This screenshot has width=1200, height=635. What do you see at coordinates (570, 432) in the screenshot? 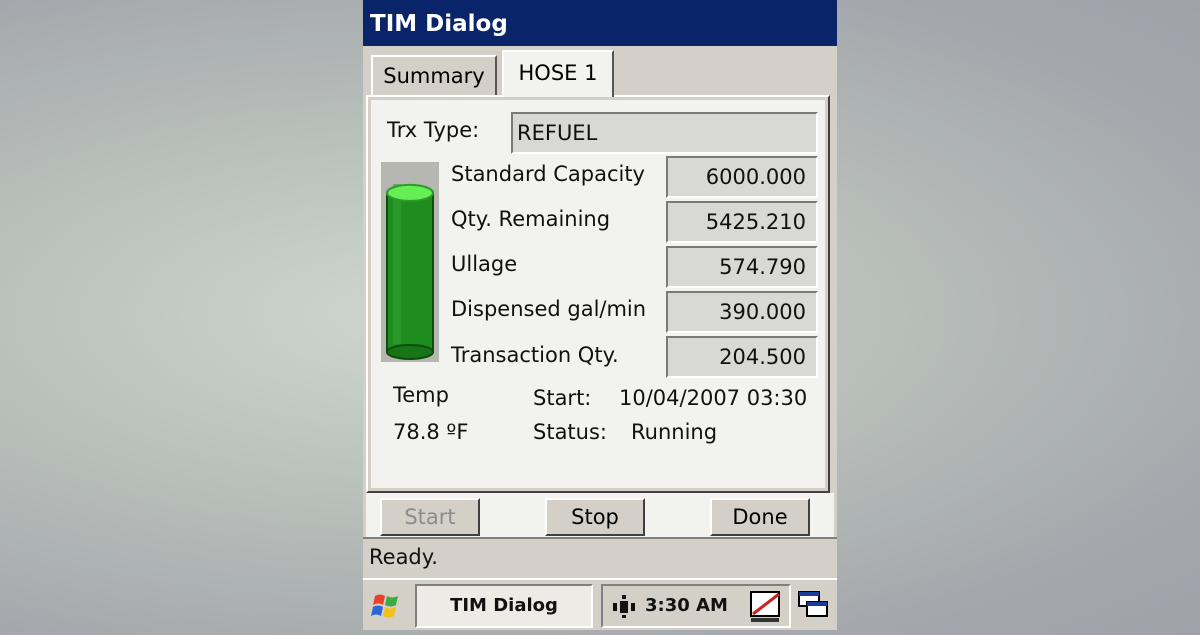
I see `status-label: Status:` at bounding box center [570, 432].